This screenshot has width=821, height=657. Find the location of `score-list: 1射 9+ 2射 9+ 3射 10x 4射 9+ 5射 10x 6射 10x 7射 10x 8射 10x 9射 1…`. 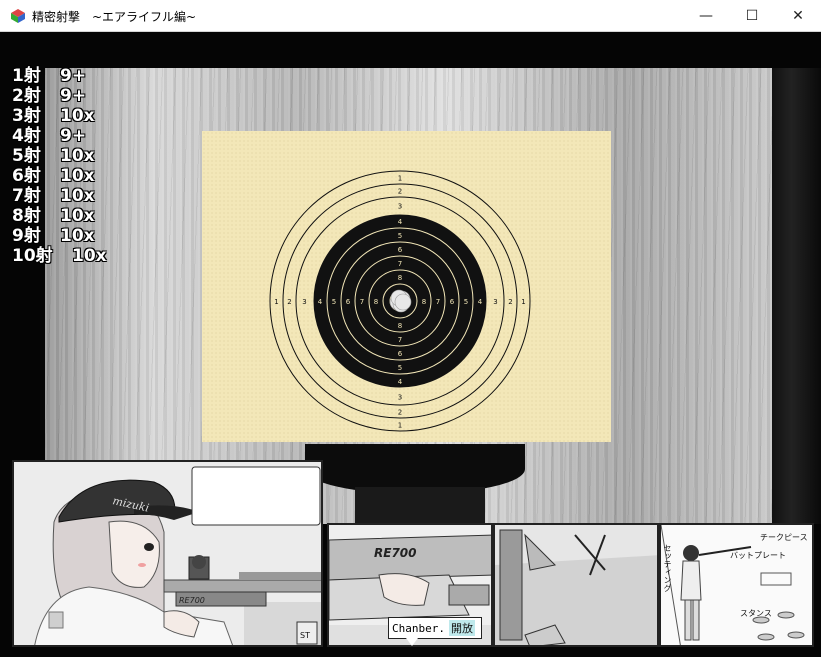

score-list: 1射 9+ 2射 9+ 3射 10x 4射 9+ 5射 10x 6射 10x 7射 10x 8射 10x 9射 1… is located at coordinates (59, 166).